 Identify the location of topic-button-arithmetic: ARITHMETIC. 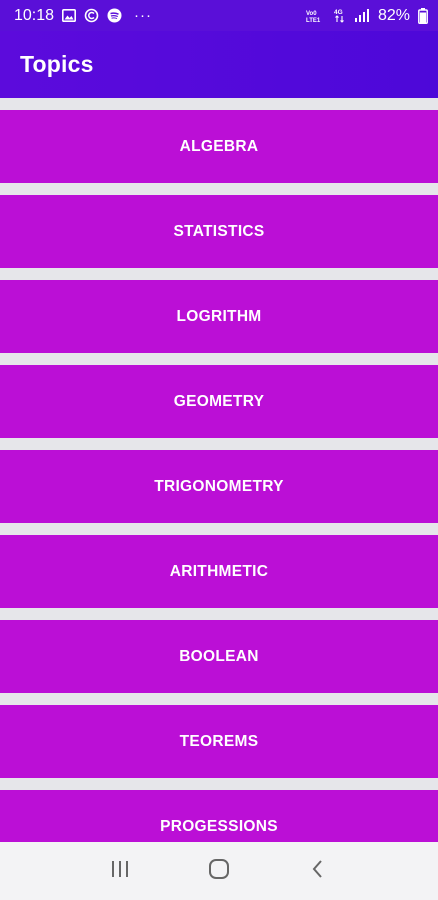
(219, 571).